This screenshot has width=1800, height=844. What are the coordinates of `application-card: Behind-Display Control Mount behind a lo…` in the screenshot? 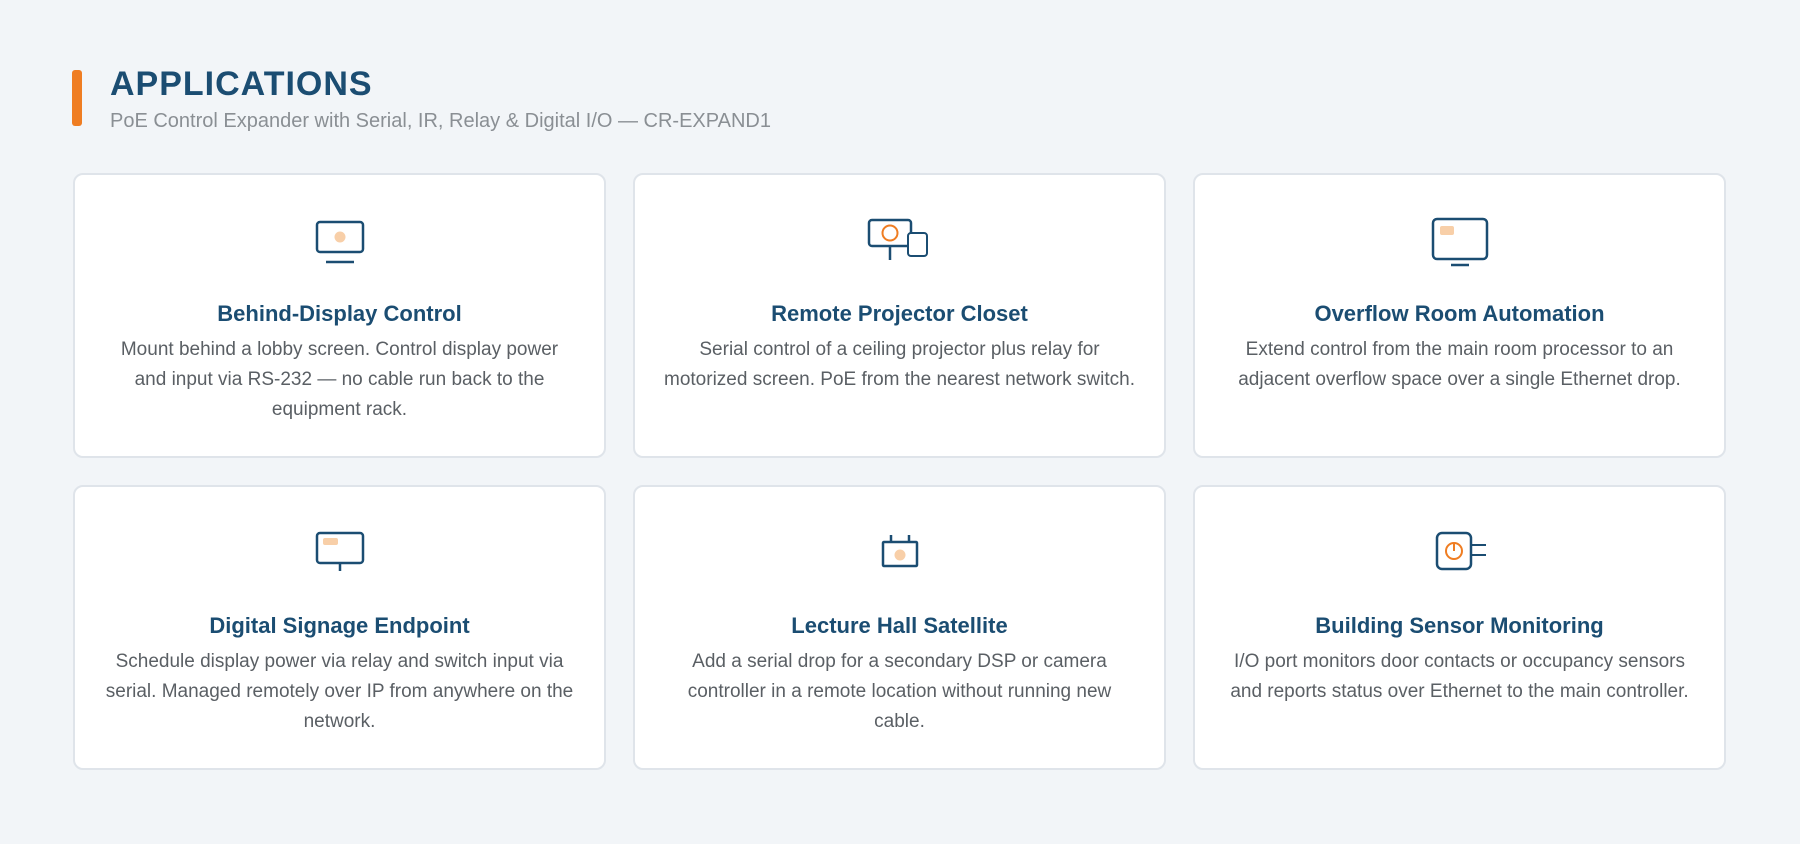 It's located at (339, 315).